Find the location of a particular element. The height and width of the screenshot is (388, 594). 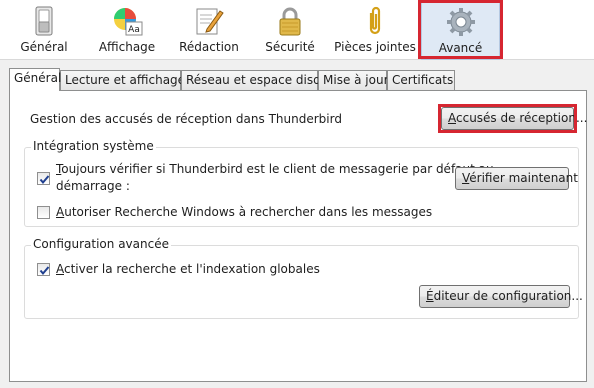

system-integration-title: Intégration système is located at coordinates (93, 146).